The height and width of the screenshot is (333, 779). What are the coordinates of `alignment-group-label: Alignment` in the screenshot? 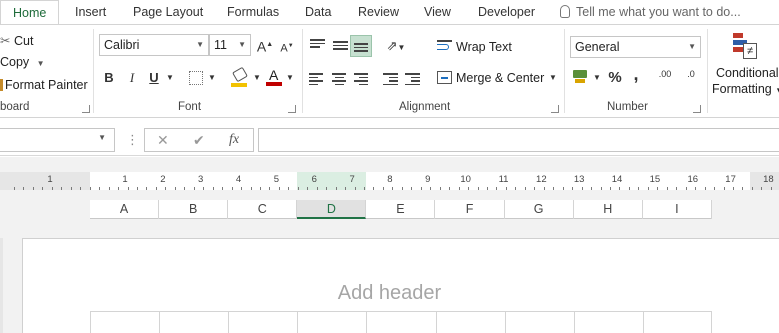 It's located at (425, 107).